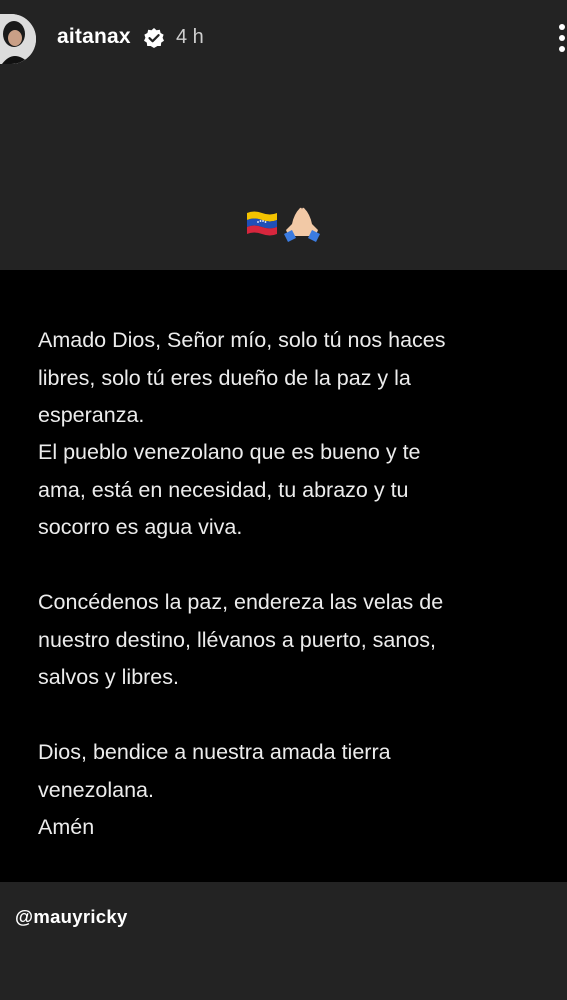 The width and height of the screenshot is (567, 1000). Describe the element at coordinates (262, 223) in the screenshot. I see `venezuela-flag-icon` at that location.